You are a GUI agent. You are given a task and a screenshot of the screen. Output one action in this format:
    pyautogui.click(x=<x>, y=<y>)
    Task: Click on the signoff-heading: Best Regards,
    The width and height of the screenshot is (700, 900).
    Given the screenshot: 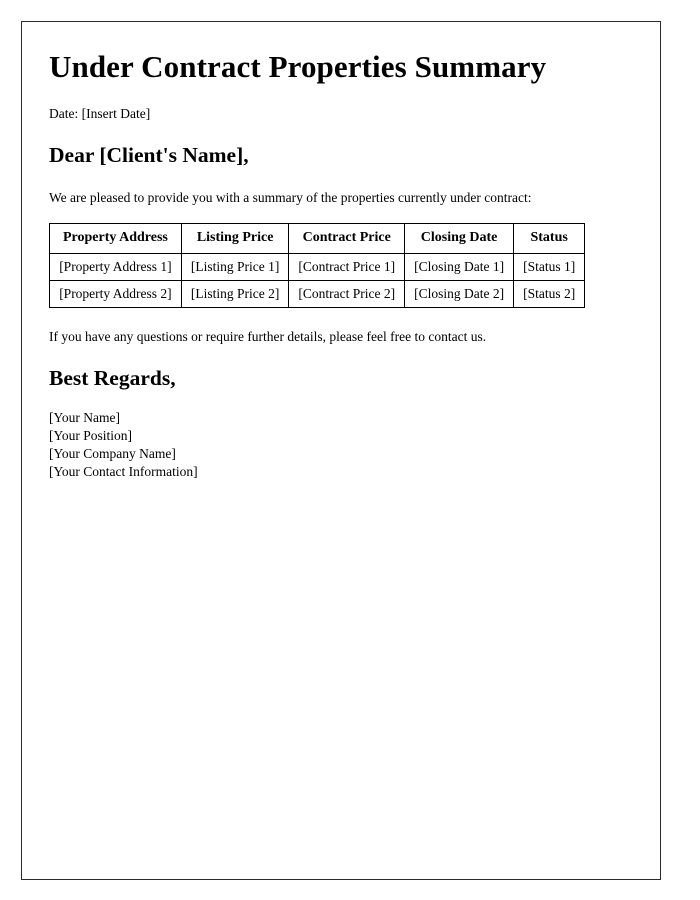 What is the action you would take?
    pyautogui.click(x=112, y=378)
    